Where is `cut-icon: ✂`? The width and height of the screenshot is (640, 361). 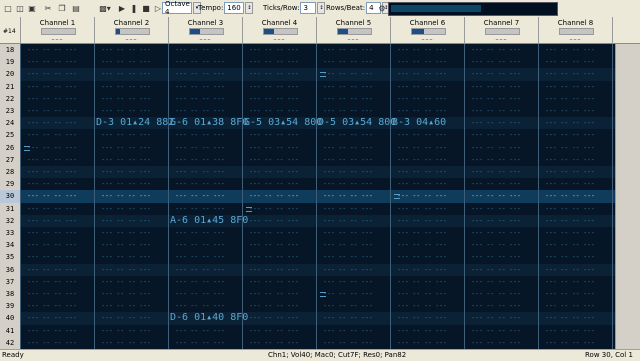 cut-icon: ✂ is located at coordinates (48, 8).